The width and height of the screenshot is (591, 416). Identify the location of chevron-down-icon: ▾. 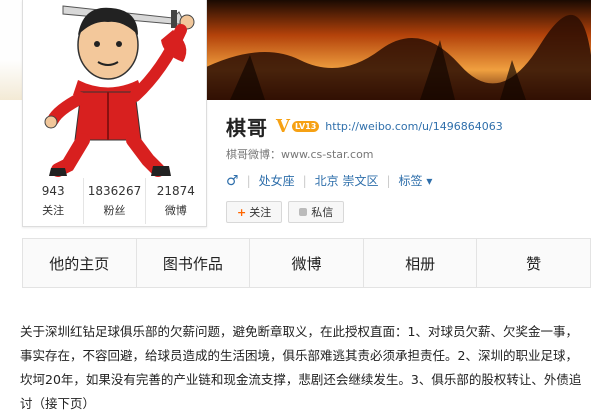
(429, 181).